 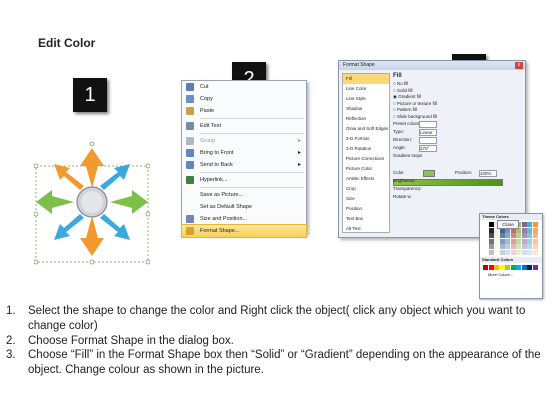 What do you see at coordinates (131, 340) in the screenshot?
I see `step-text: Choose Format Shape in the dialog box.` at bounding box center [131, 340].